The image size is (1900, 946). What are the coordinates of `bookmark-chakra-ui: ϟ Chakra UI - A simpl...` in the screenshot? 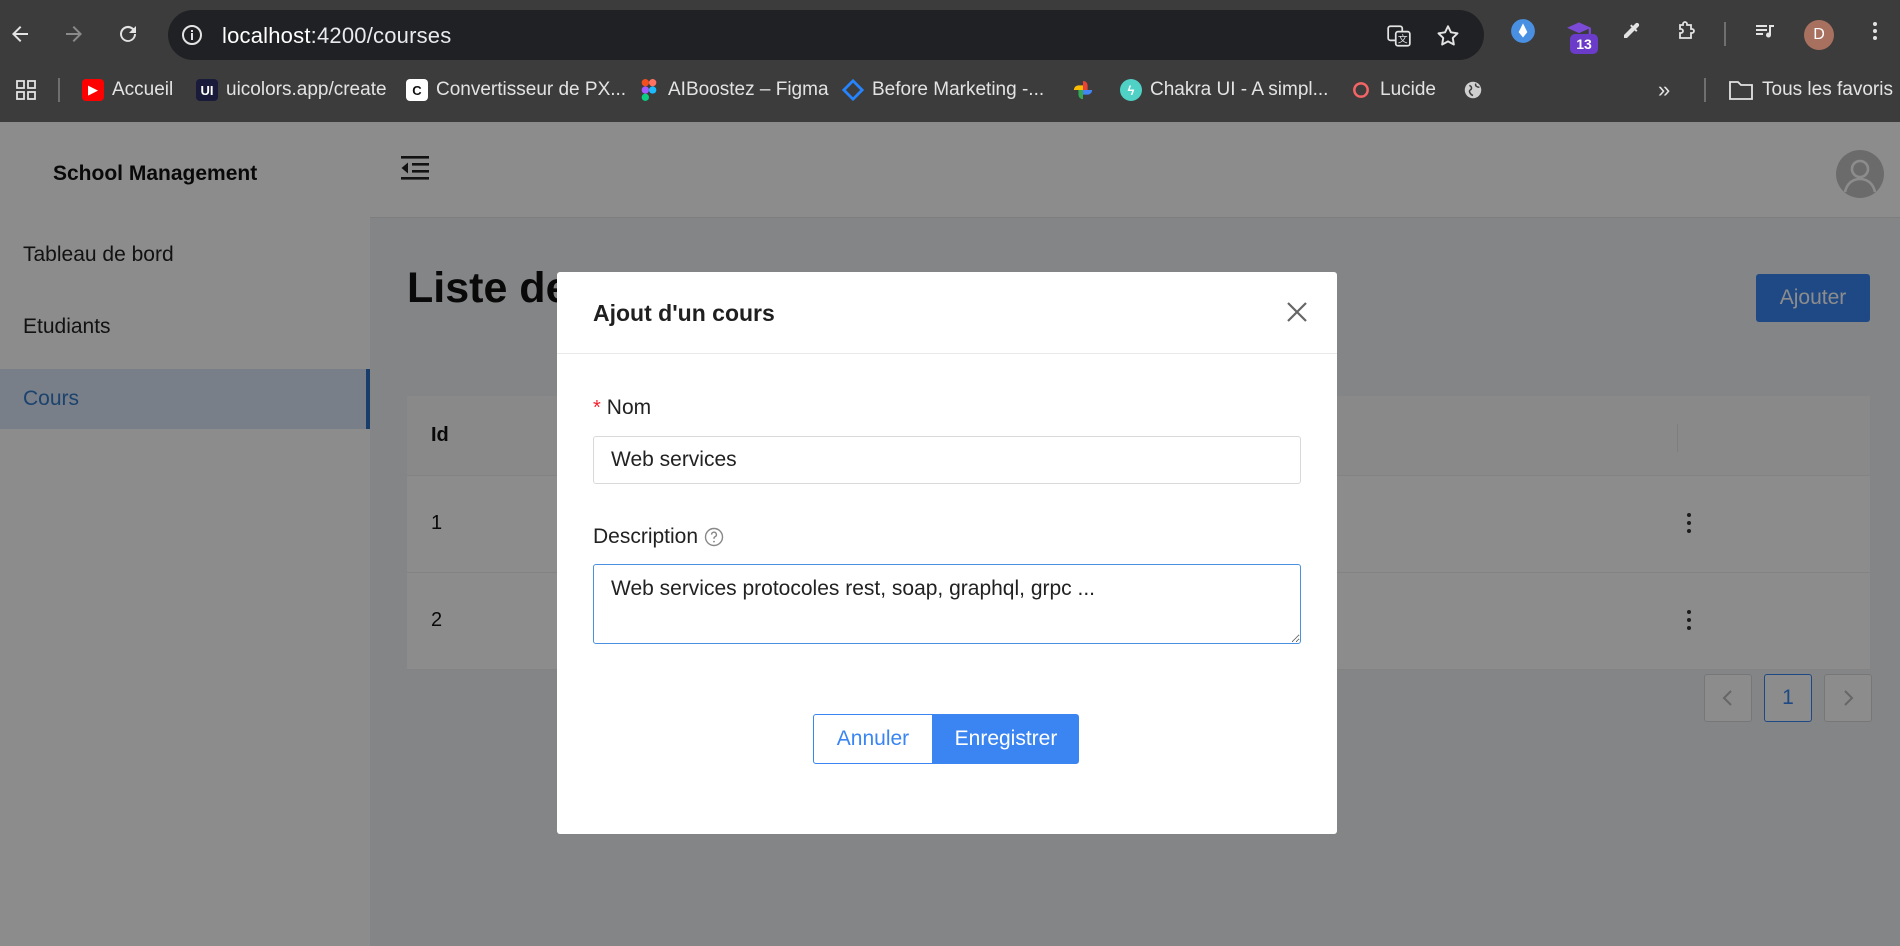 It's located at (1224, 90).